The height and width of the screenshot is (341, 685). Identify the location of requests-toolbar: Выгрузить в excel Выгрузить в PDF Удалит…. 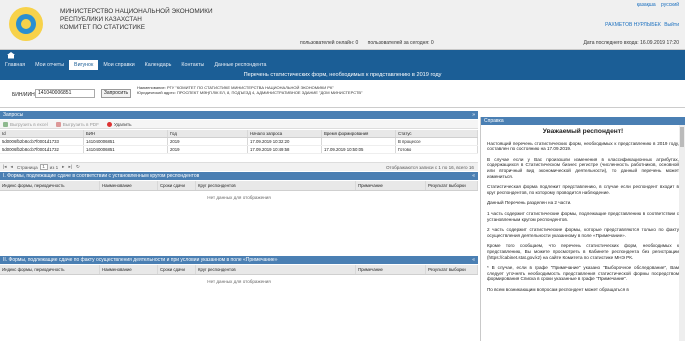
(239, 124).